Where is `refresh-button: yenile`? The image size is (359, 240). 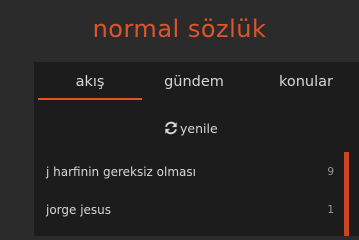
refresh-button: yenile is located at coordinates (191, 128).